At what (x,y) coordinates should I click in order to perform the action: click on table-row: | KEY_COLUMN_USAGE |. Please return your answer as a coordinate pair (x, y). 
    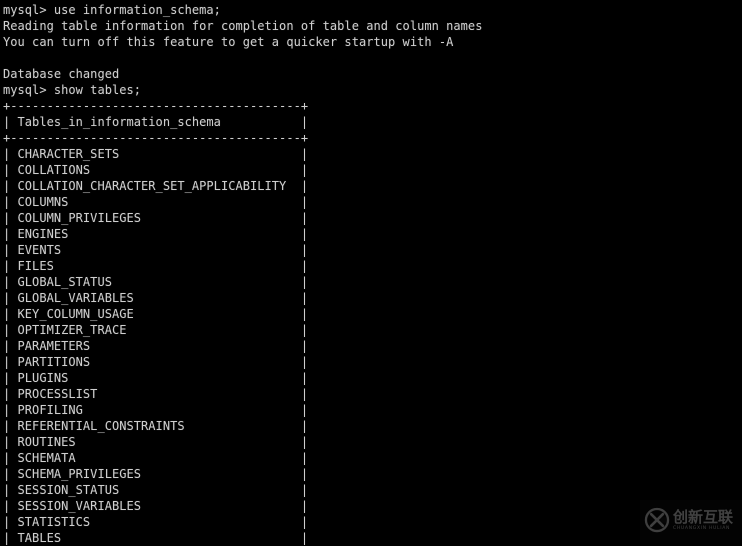
    Looking at the image, I should click on (156, 314).